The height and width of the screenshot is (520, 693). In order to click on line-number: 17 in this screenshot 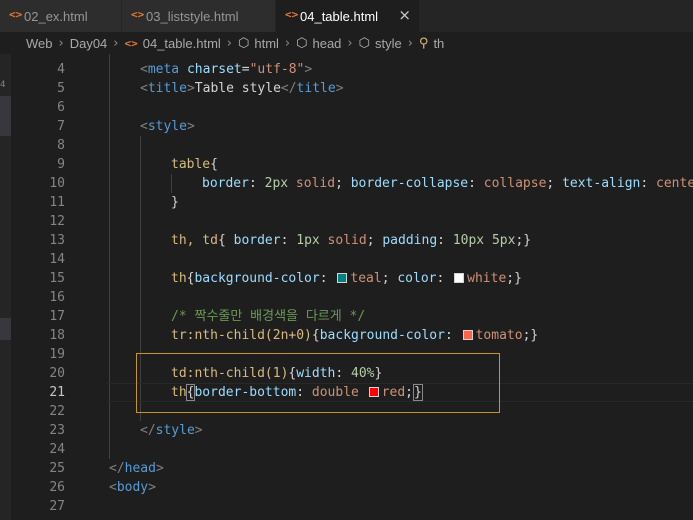, I will do `click(57, 316)`.